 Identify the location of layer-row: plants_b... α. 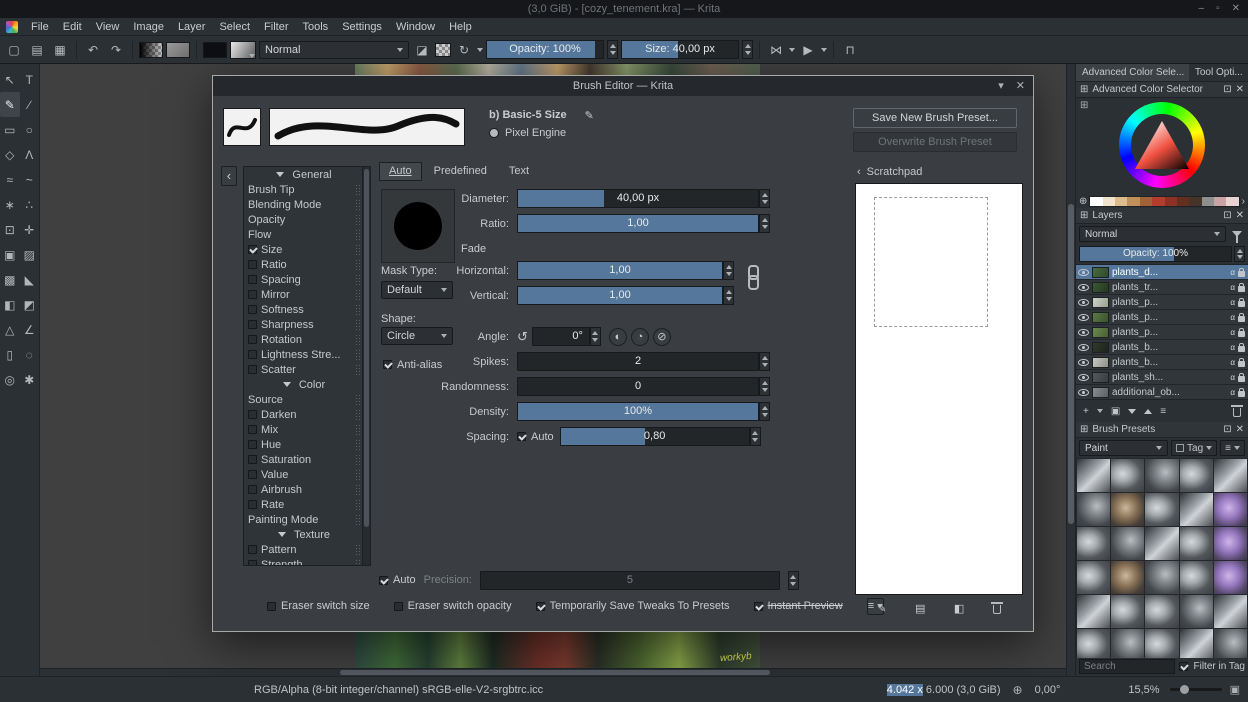
(1162, 362).